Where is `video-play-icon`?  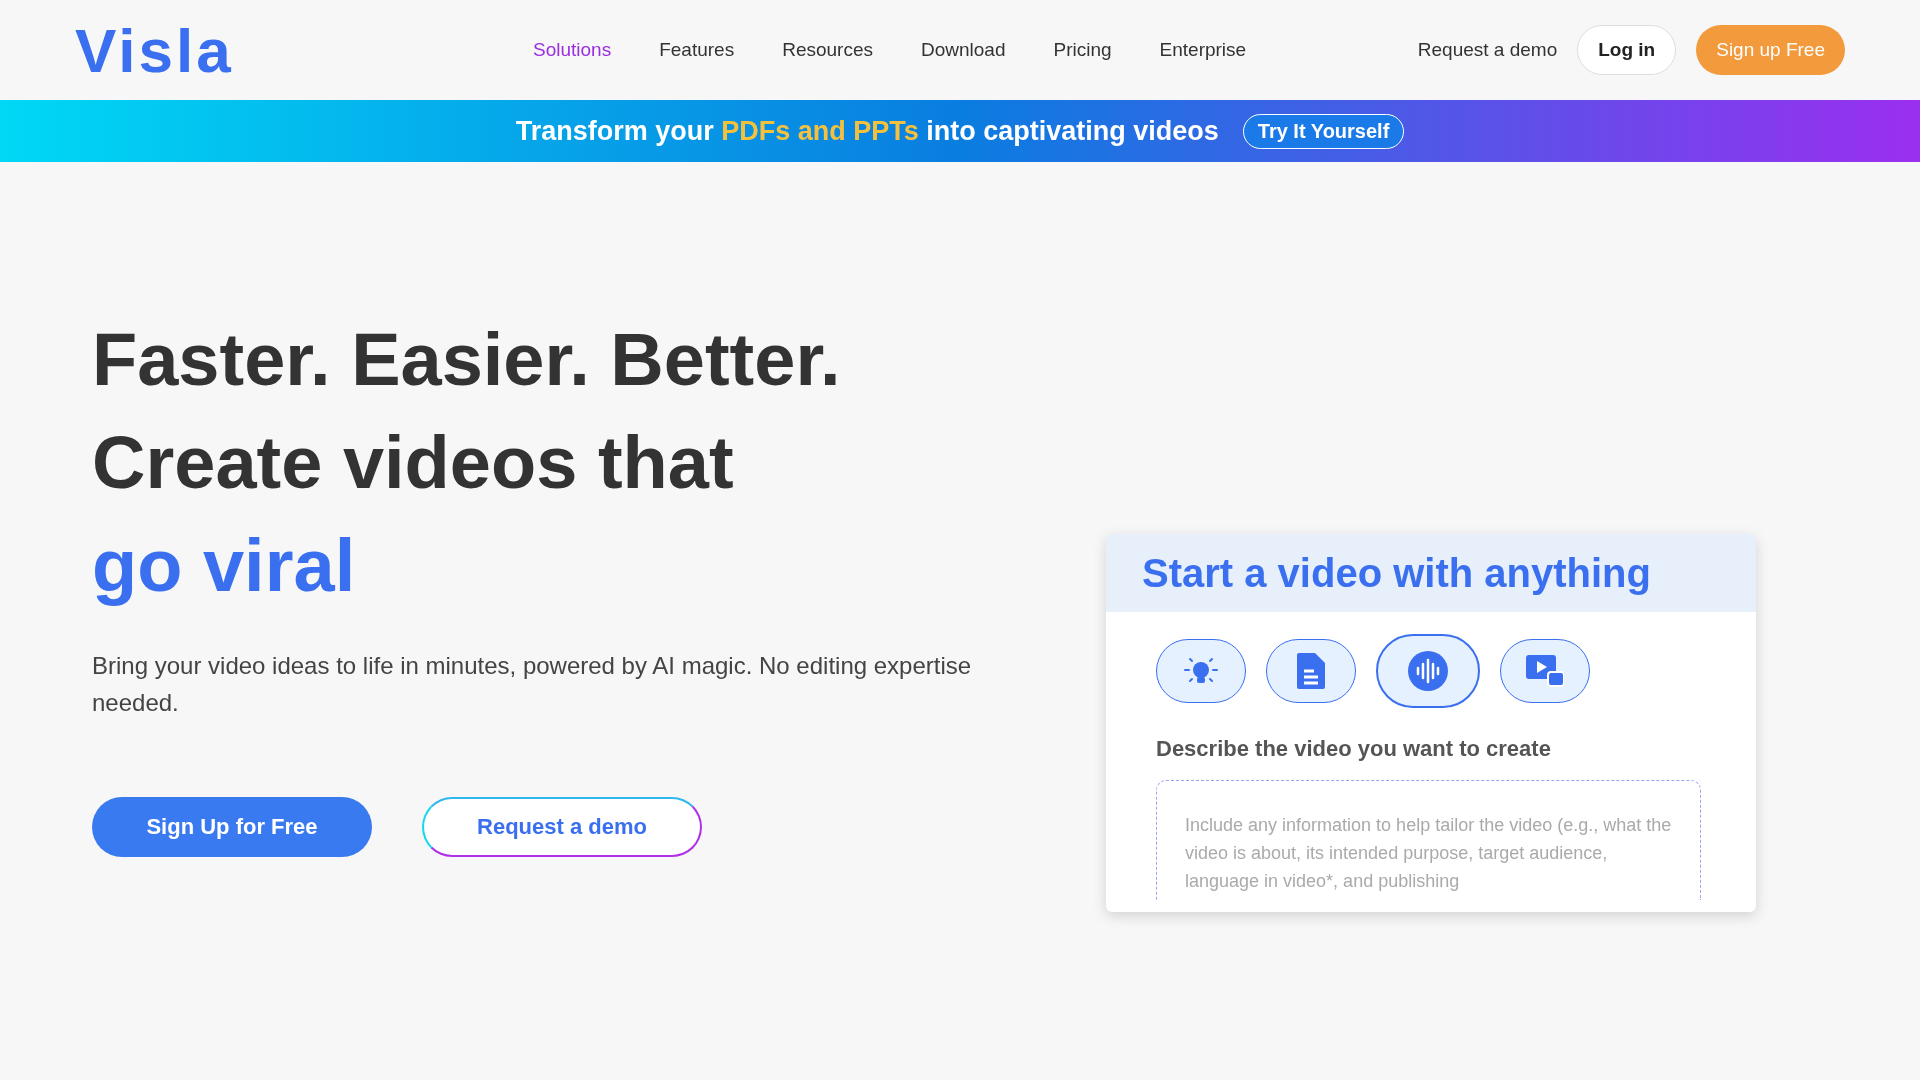 video-play-icon is located at coordinates (1545, 671).